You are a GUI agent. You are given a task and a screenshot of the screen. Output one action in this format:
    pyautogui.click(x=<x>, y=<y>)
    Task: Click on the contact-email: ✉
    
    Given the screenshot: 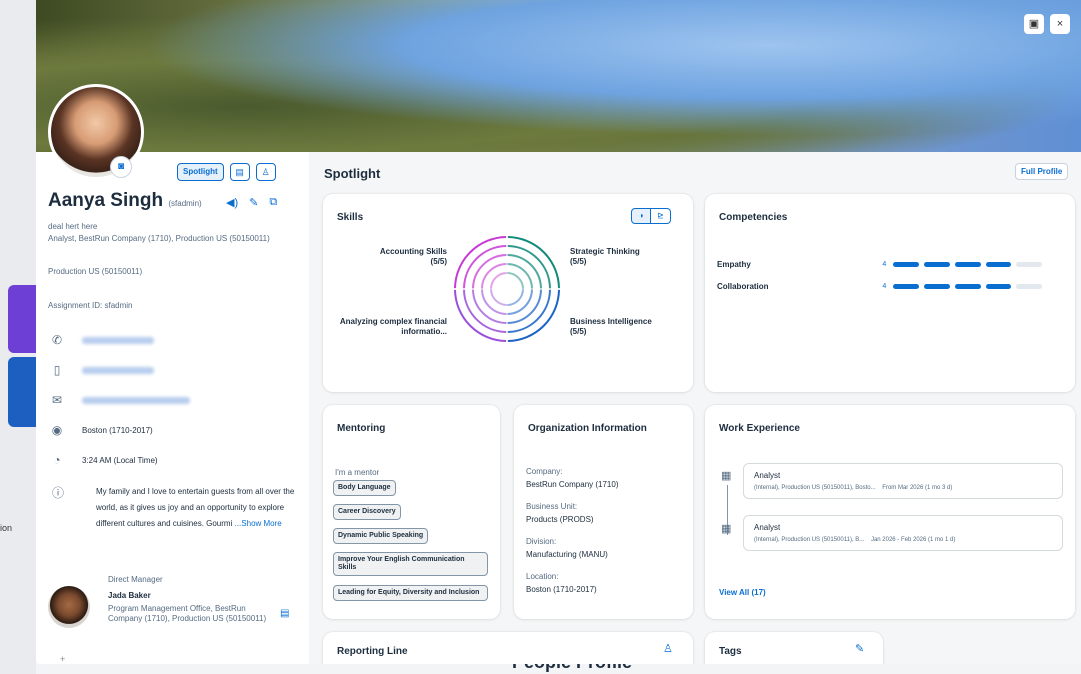 What is the action you would take?
    pyautogui.click(x=120, y=400)
    